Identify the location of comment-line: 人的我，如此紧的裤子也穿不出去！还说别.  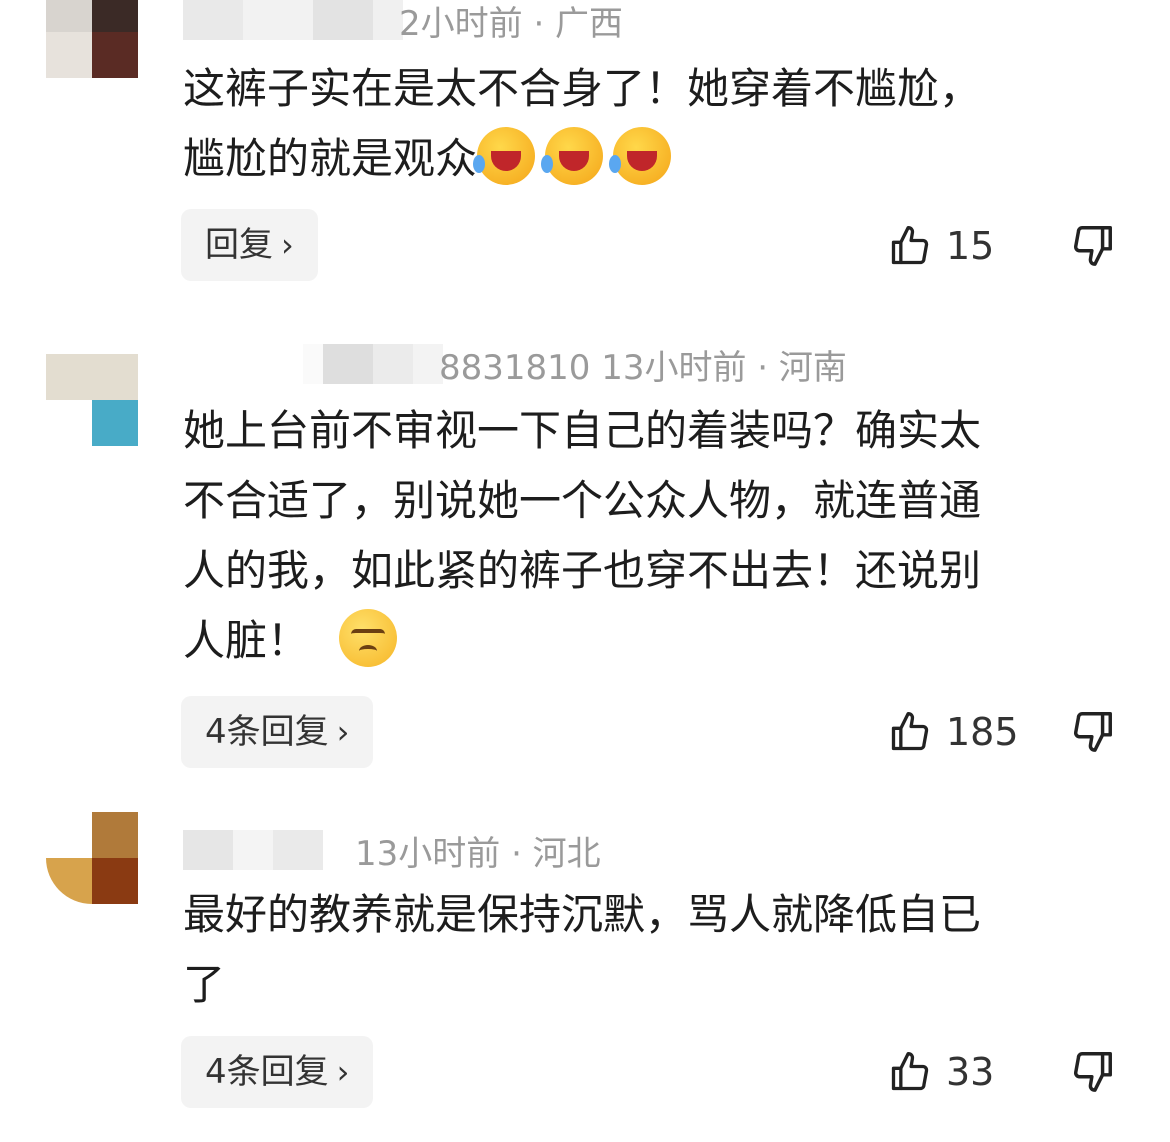
(582, 570).